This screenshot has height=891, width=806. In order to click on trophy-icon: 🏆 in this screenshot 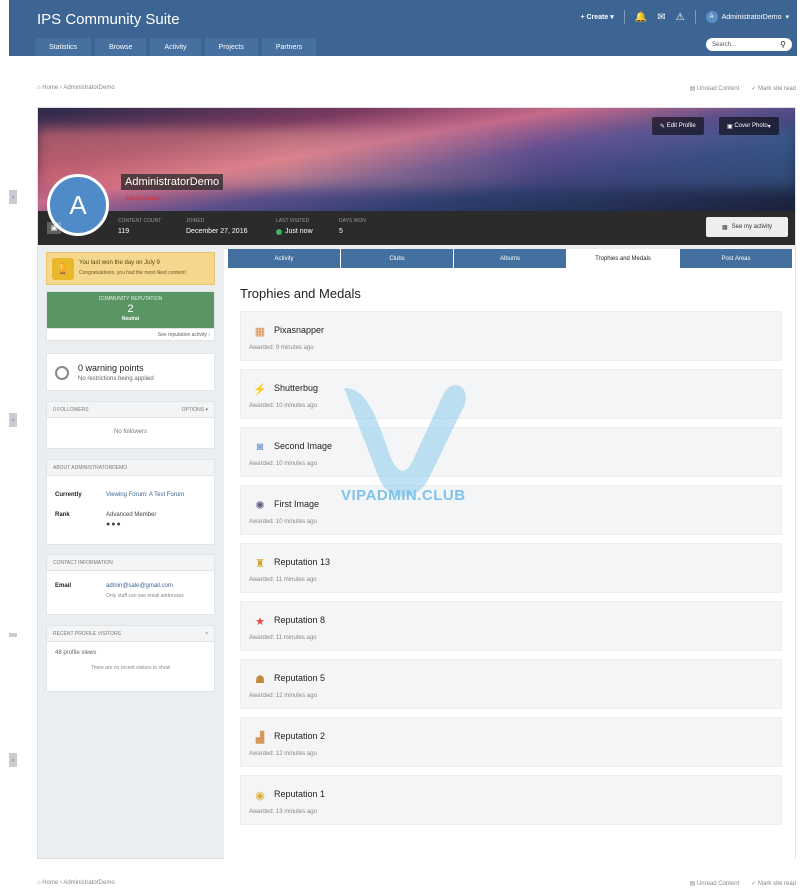, I will do `click(63, 269)`.